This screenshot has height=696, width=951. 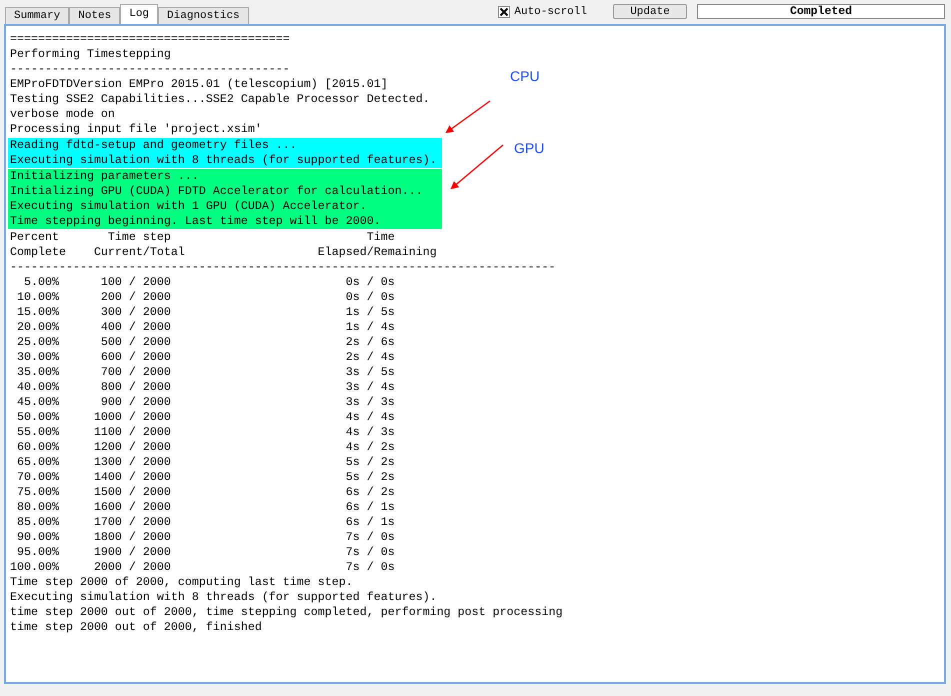 I want to click on log-line: ----------------------------------------, so click(x=149, y=69).